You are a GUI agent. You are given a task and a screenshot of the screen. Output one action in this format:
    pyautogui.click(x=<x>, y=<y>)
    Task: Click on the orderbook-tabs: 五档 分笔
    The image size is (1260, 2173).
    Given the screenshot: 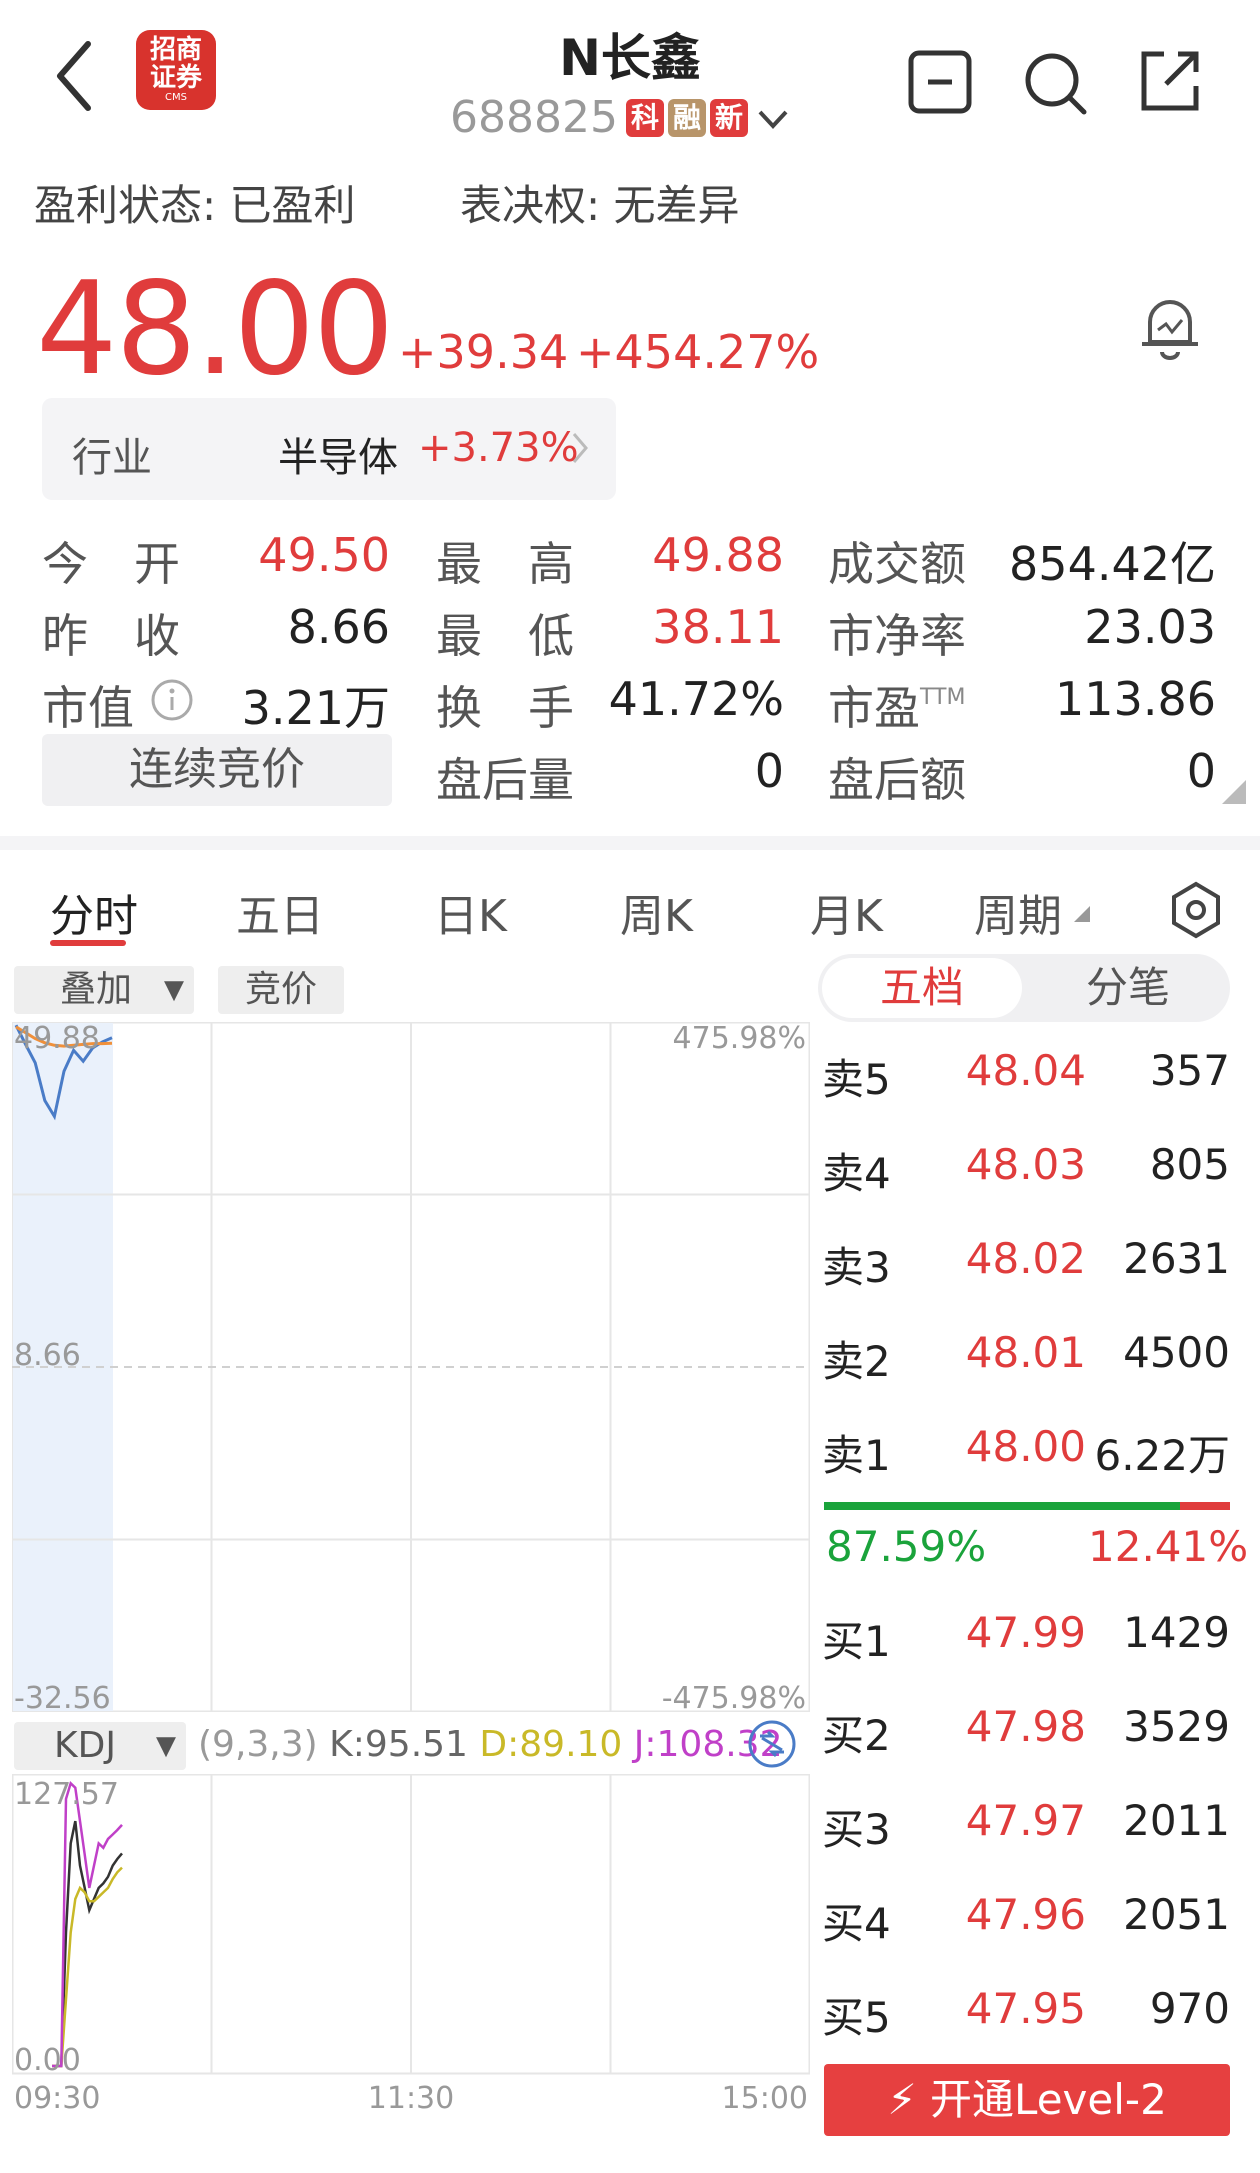 What is the action you would take?
    pyautogui.click(x=1024, y=988)
    